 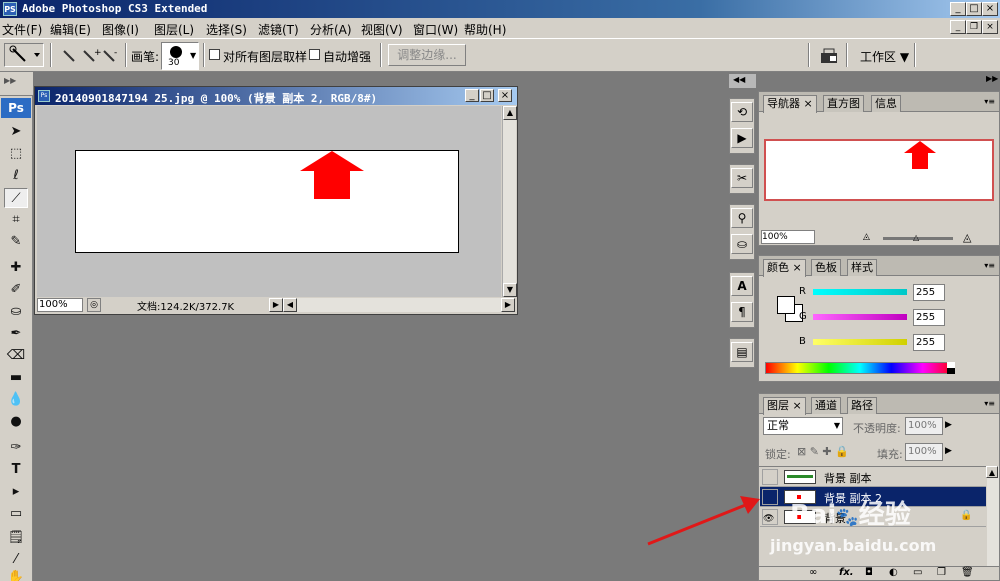 What do you see at coordinates (929, 317) in the screenshot?
I see `green-value-field: 255` at bounding box center [929, 317].